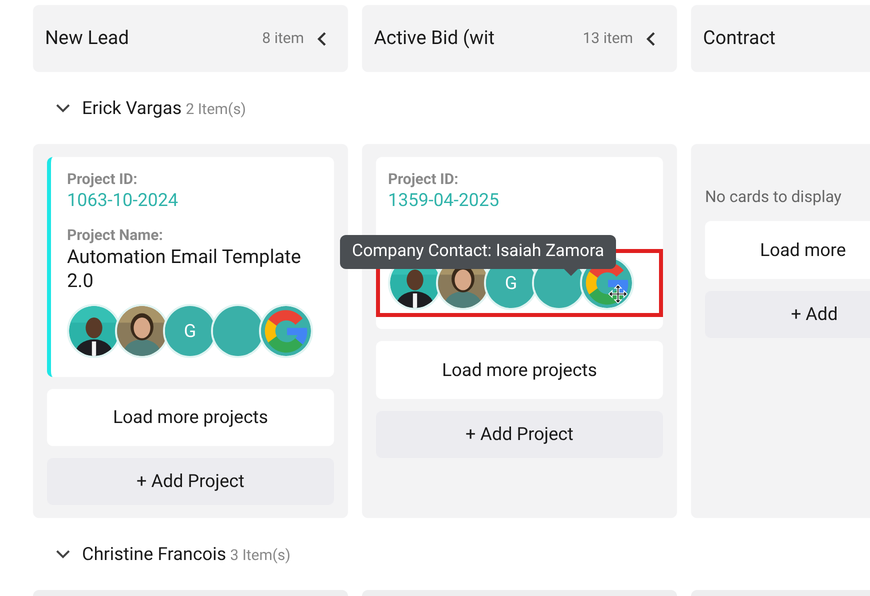 Image resolution: width=870 pixels, height=596 pixels. Describe the element at coordinates (132, 108) in the screenshot. I see `group-name: Erick Vargas` at that location.